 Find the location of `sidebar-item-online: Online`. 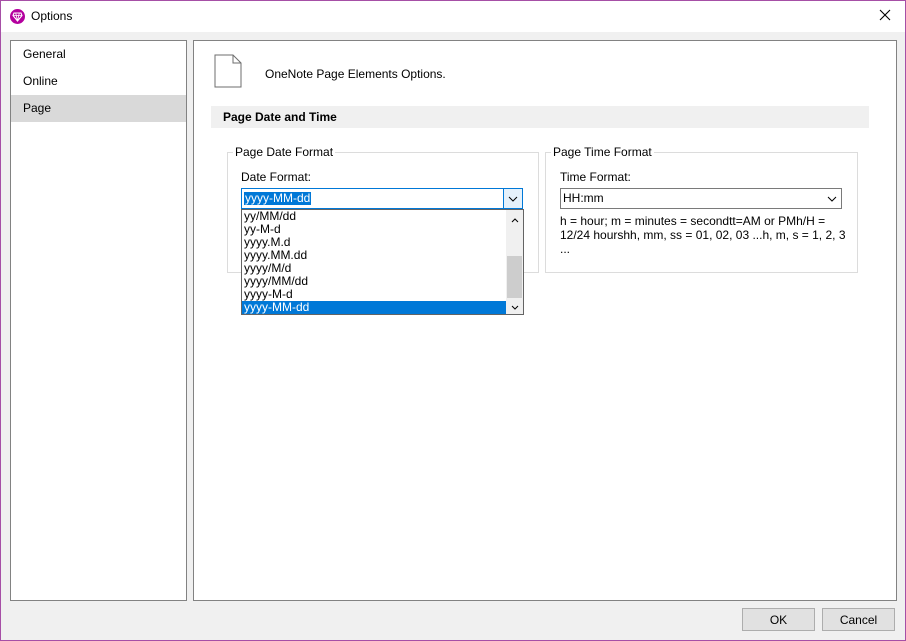

sidebar-item-online: Online is located at coordinates (98, 81).